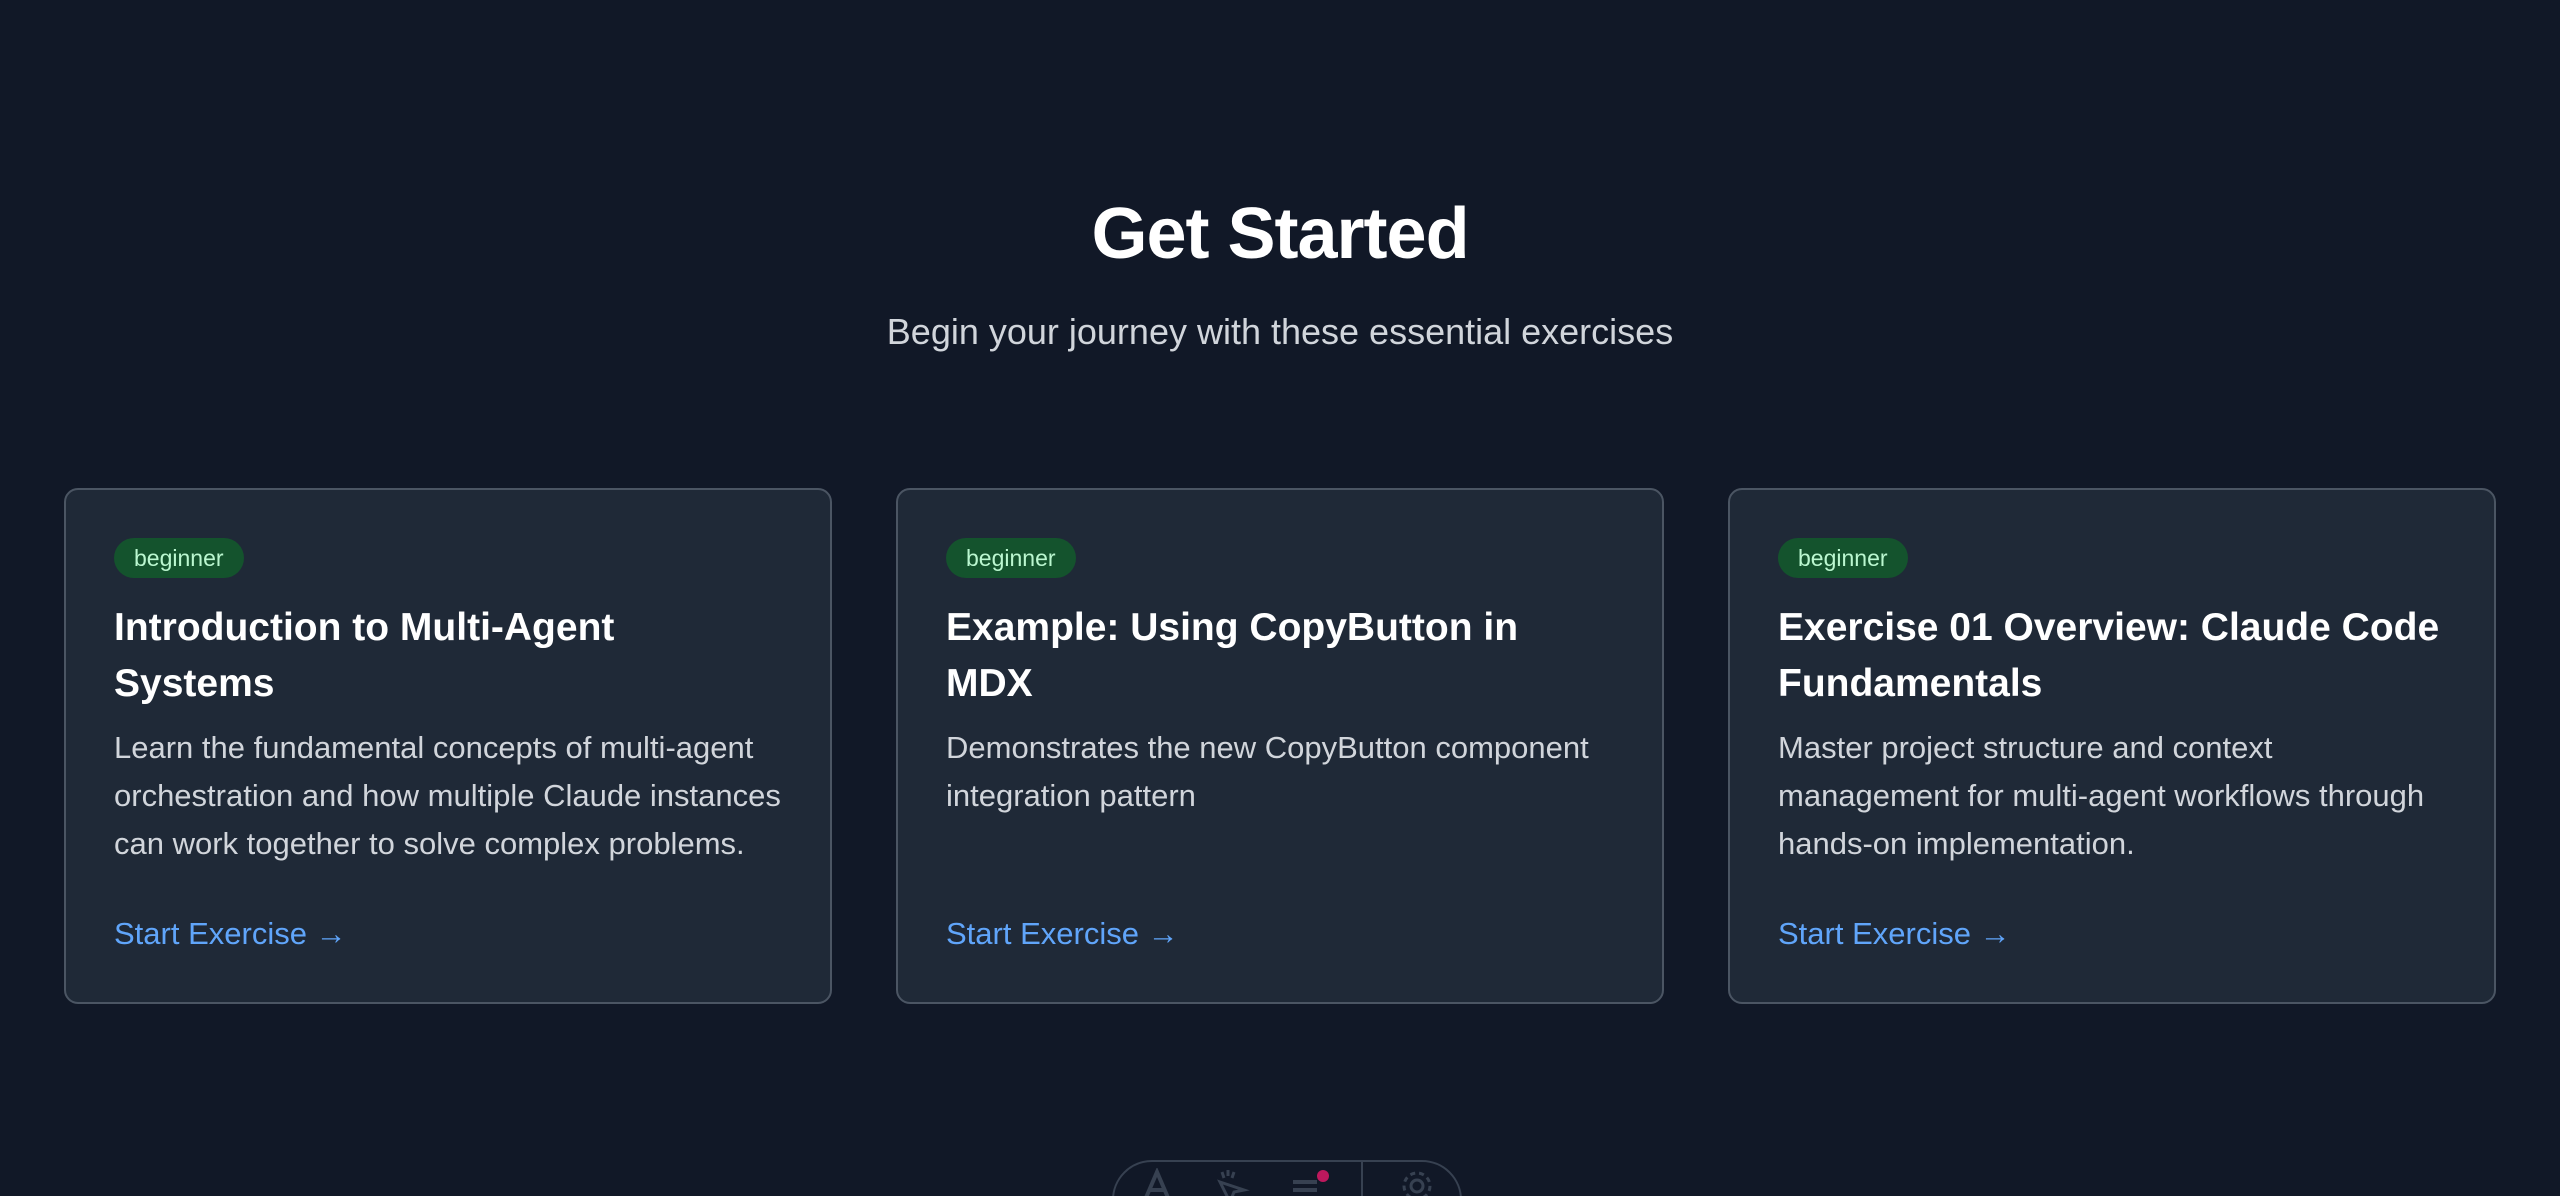  I want to click on notification-dot, so click(1323, 1176).